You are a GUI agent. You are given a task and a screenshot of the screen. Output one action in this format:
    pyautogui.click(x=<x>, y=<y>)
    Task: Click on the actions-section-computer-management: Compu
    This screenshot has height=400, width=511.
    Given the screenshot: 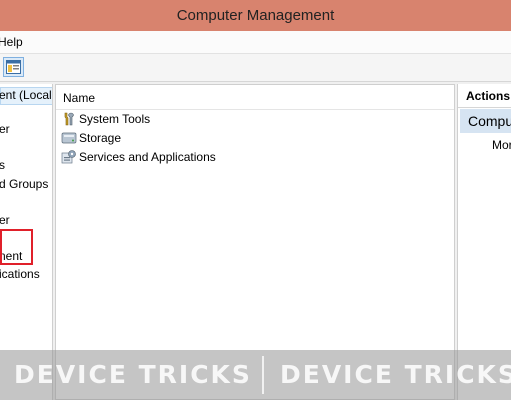 What is the action you would take?
    pyautogui.click(x=485, y=121)
    